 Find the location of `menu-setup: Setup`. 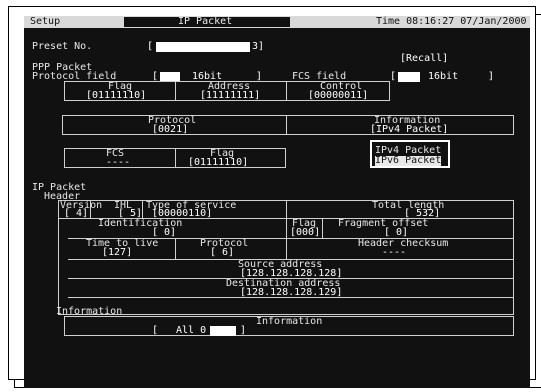

menu-setup: Setup is located at coordinates (45, 22).